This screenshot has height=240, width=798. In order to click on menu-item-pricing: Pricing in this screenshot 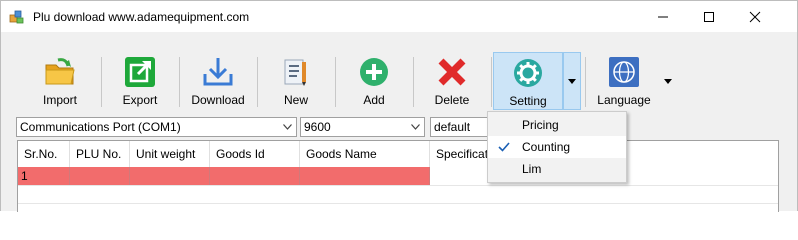, I will do `click(557, 125)`.